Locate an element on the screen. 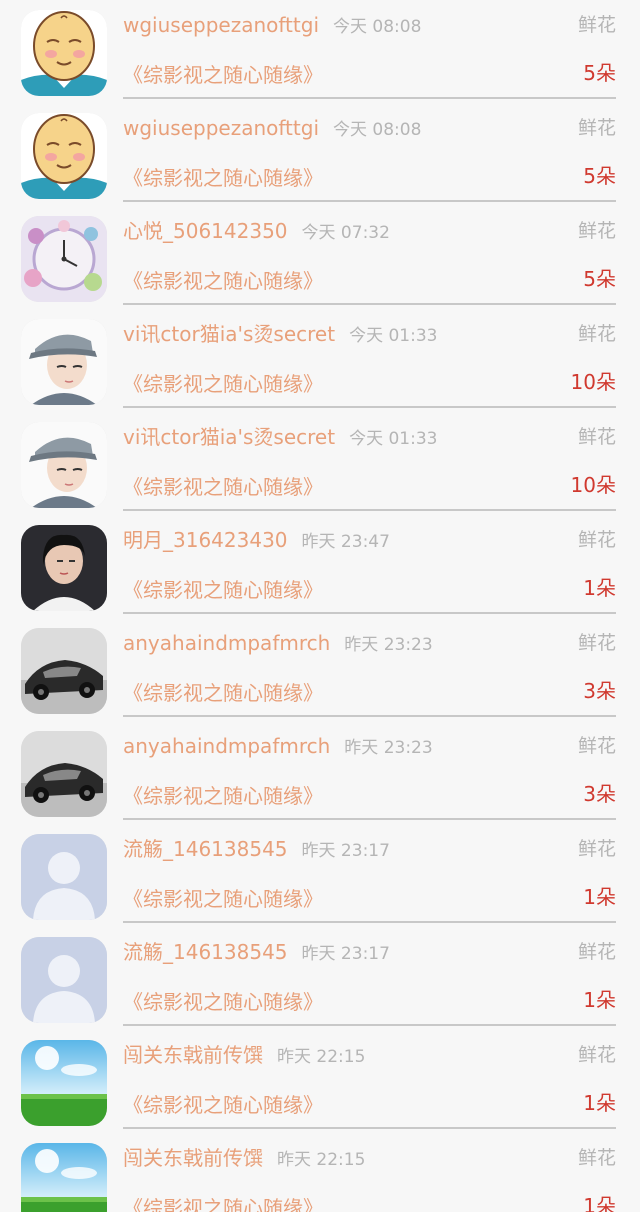  user-name: 明月_316423430 昨天 23:47 is located at coordinates (256, 541).